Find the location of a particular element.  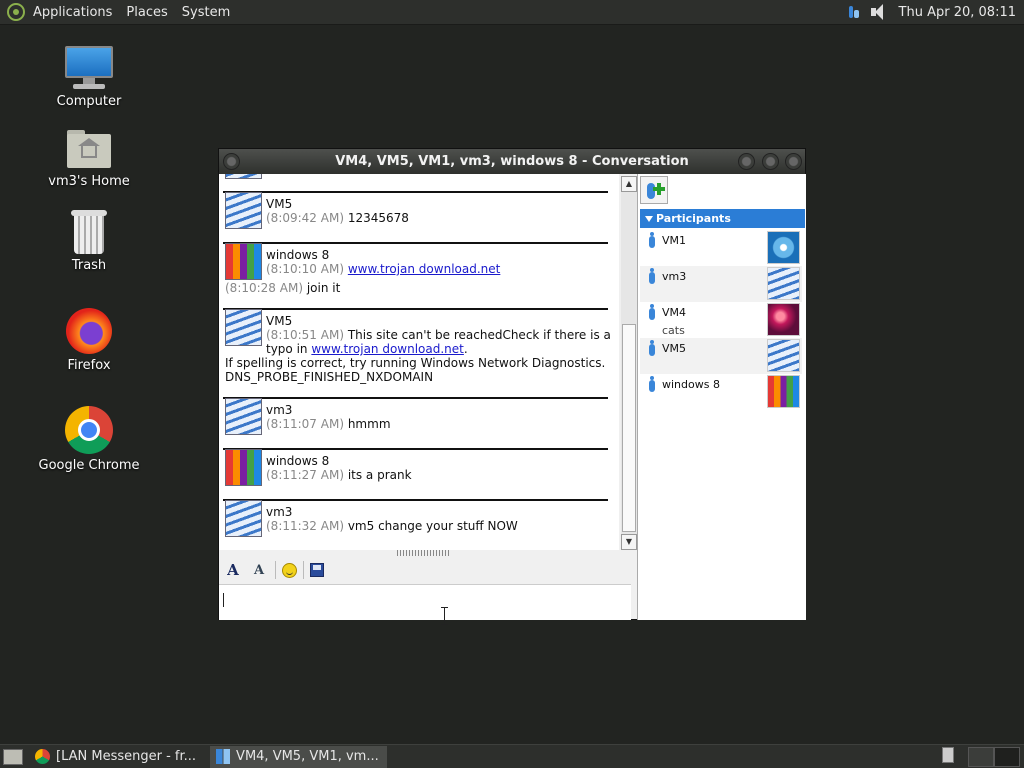

desktop-icon-label: Firefox is located at coordinates (89, 365).